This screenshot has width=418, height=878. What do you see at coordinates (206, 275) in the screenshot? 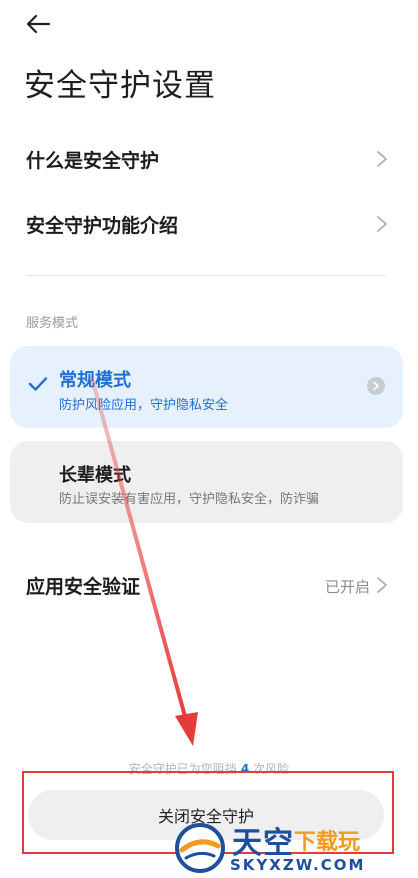
I see `divider` at bounding box center [206, 275].